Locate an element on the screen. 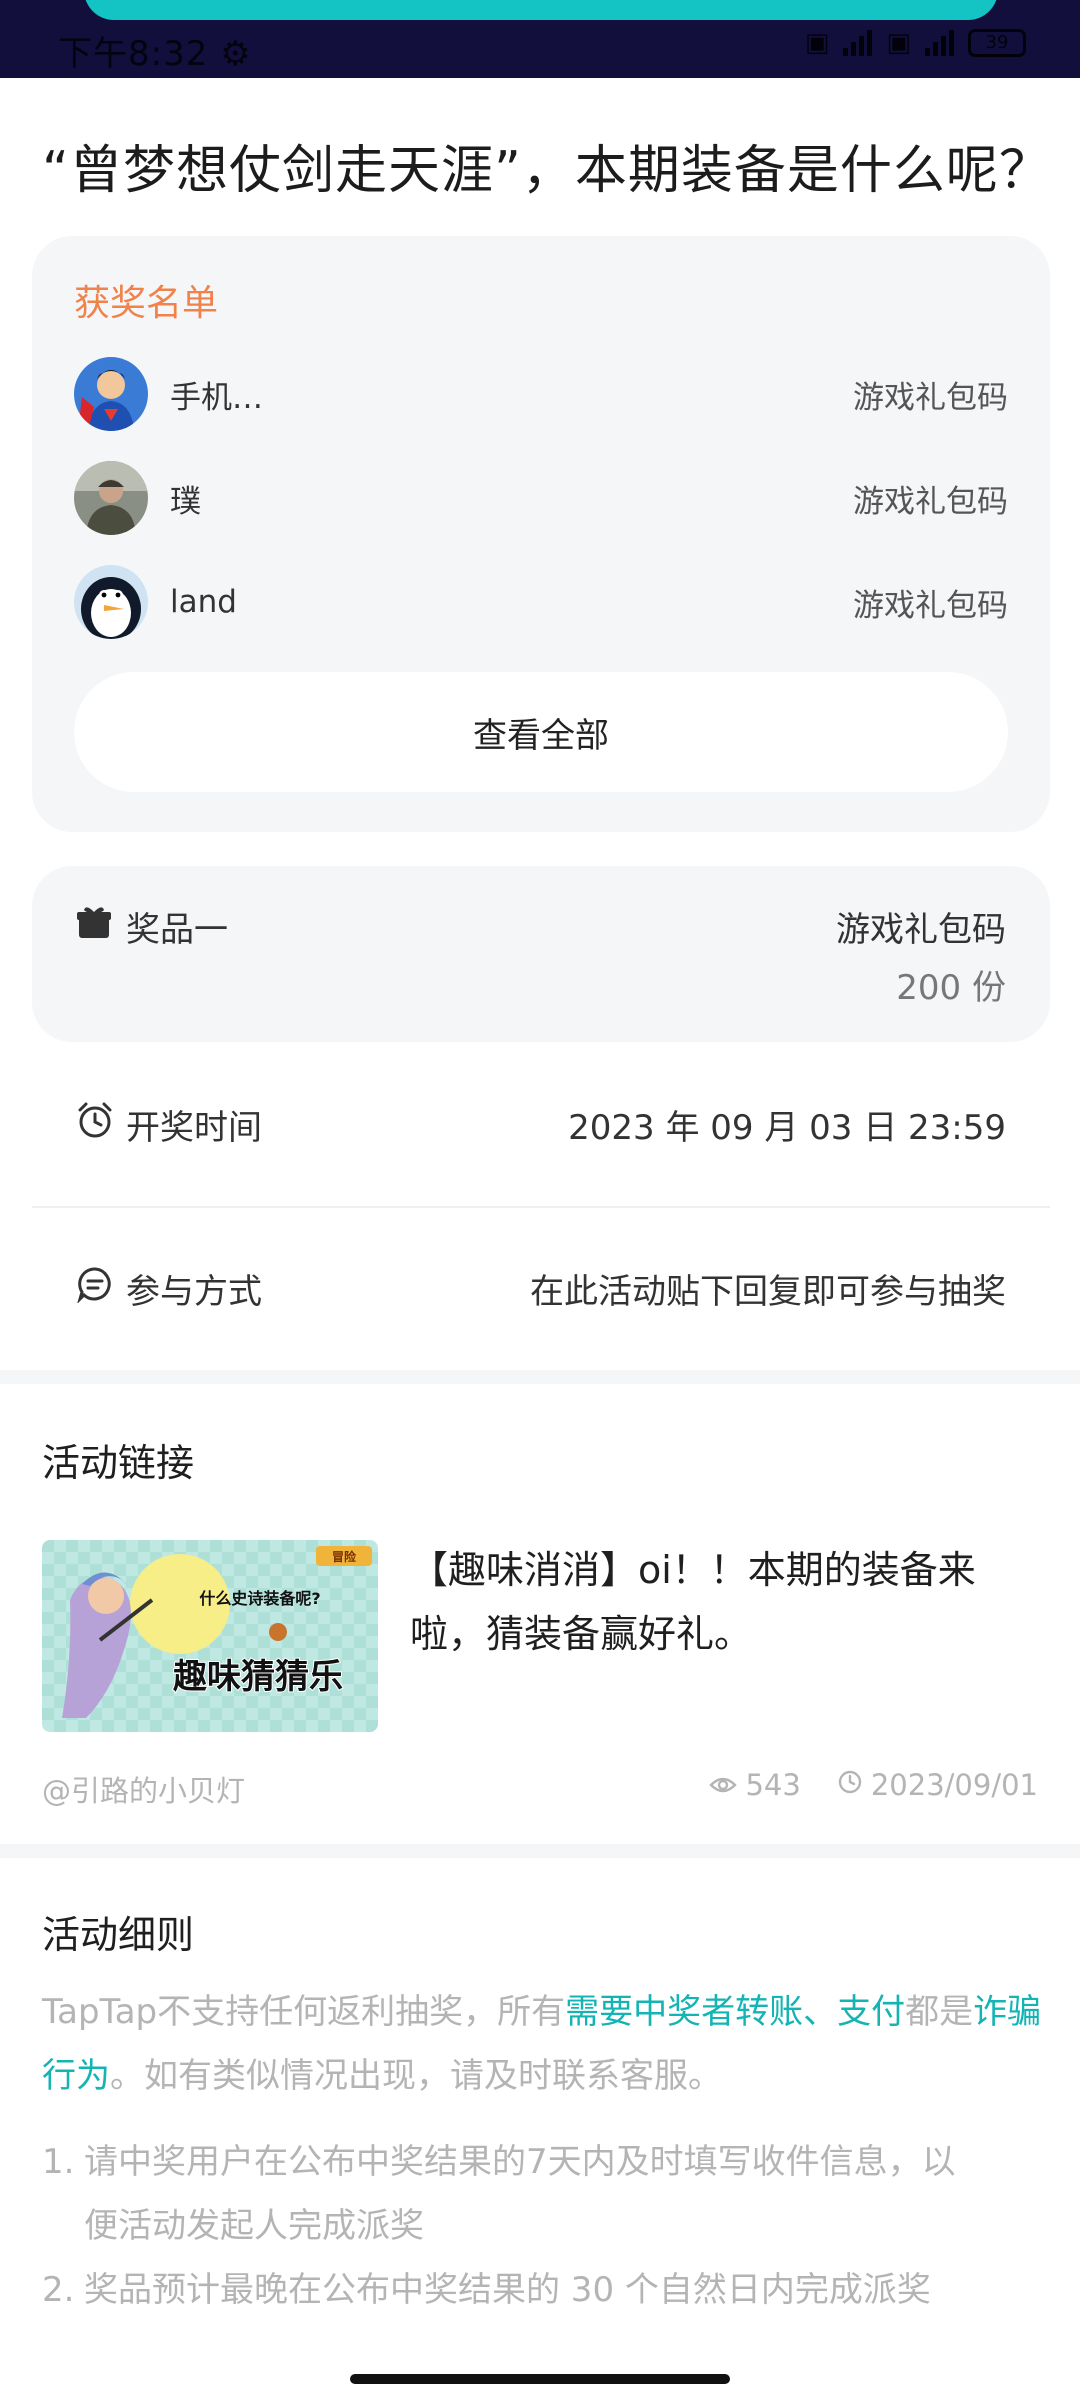  views-count: 543 is located at coordinates (773, 1785).